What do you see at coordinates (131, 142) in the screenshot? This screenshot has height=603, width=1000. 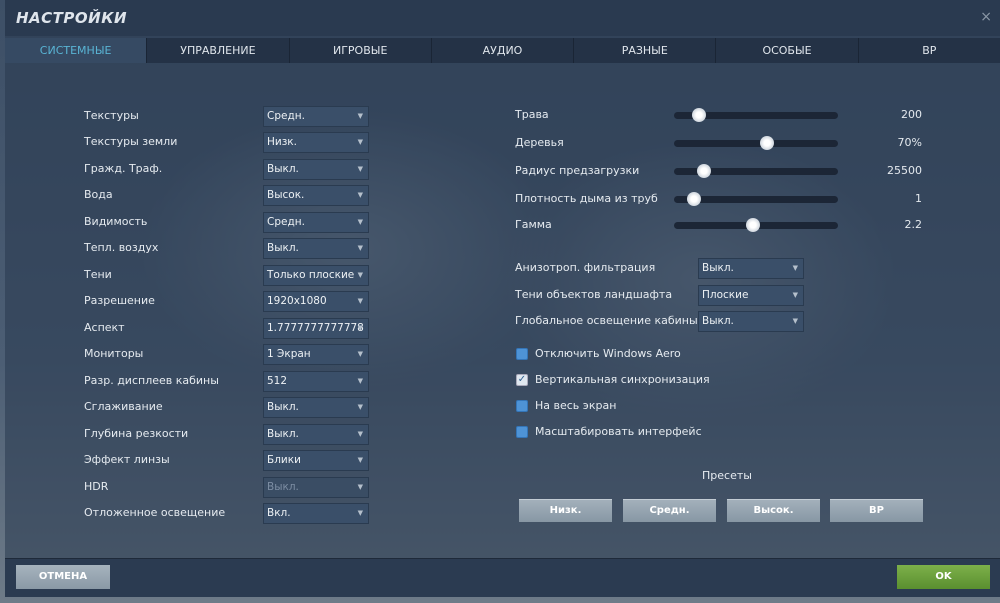 I see `setting-label: Текстуры земли` at bounding box center [131, 142].